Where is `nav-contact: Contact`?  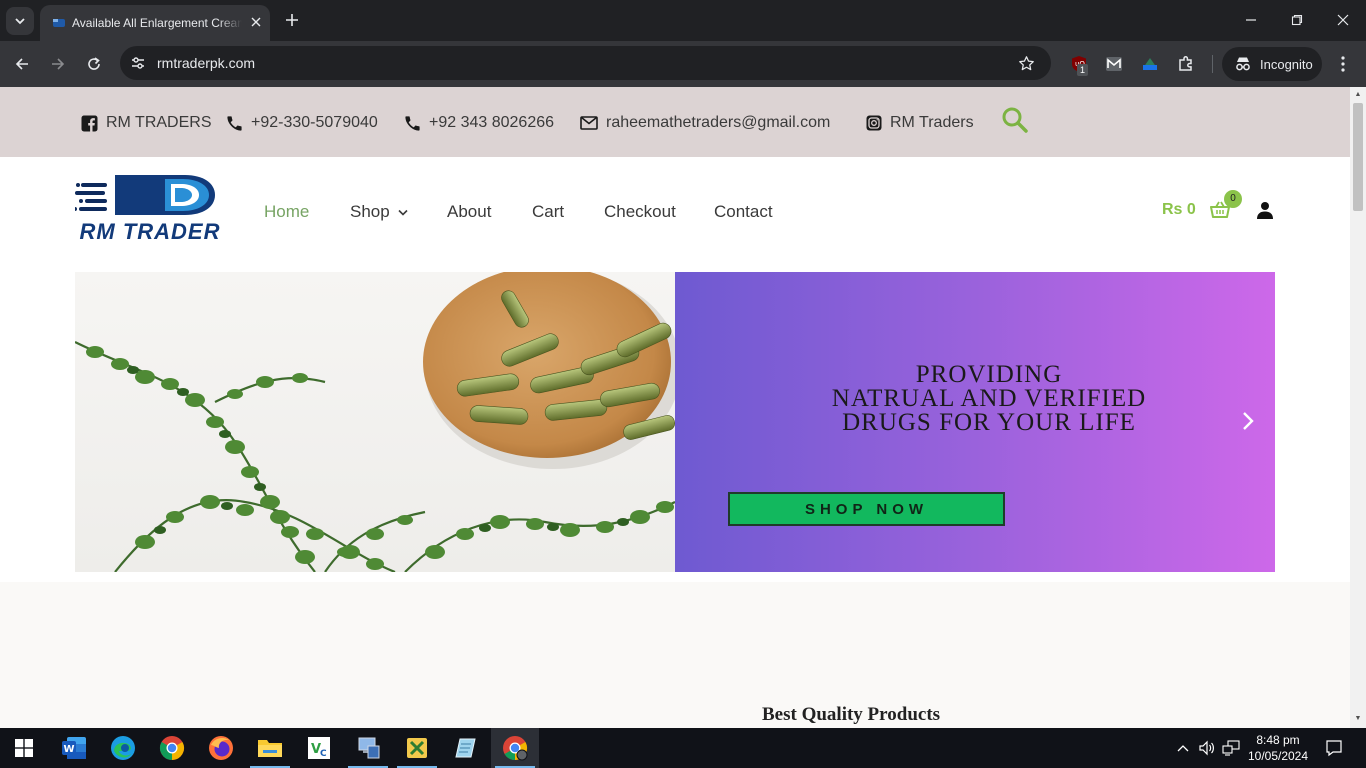
nav-contact: Contact is located at coordinates (743, 212).